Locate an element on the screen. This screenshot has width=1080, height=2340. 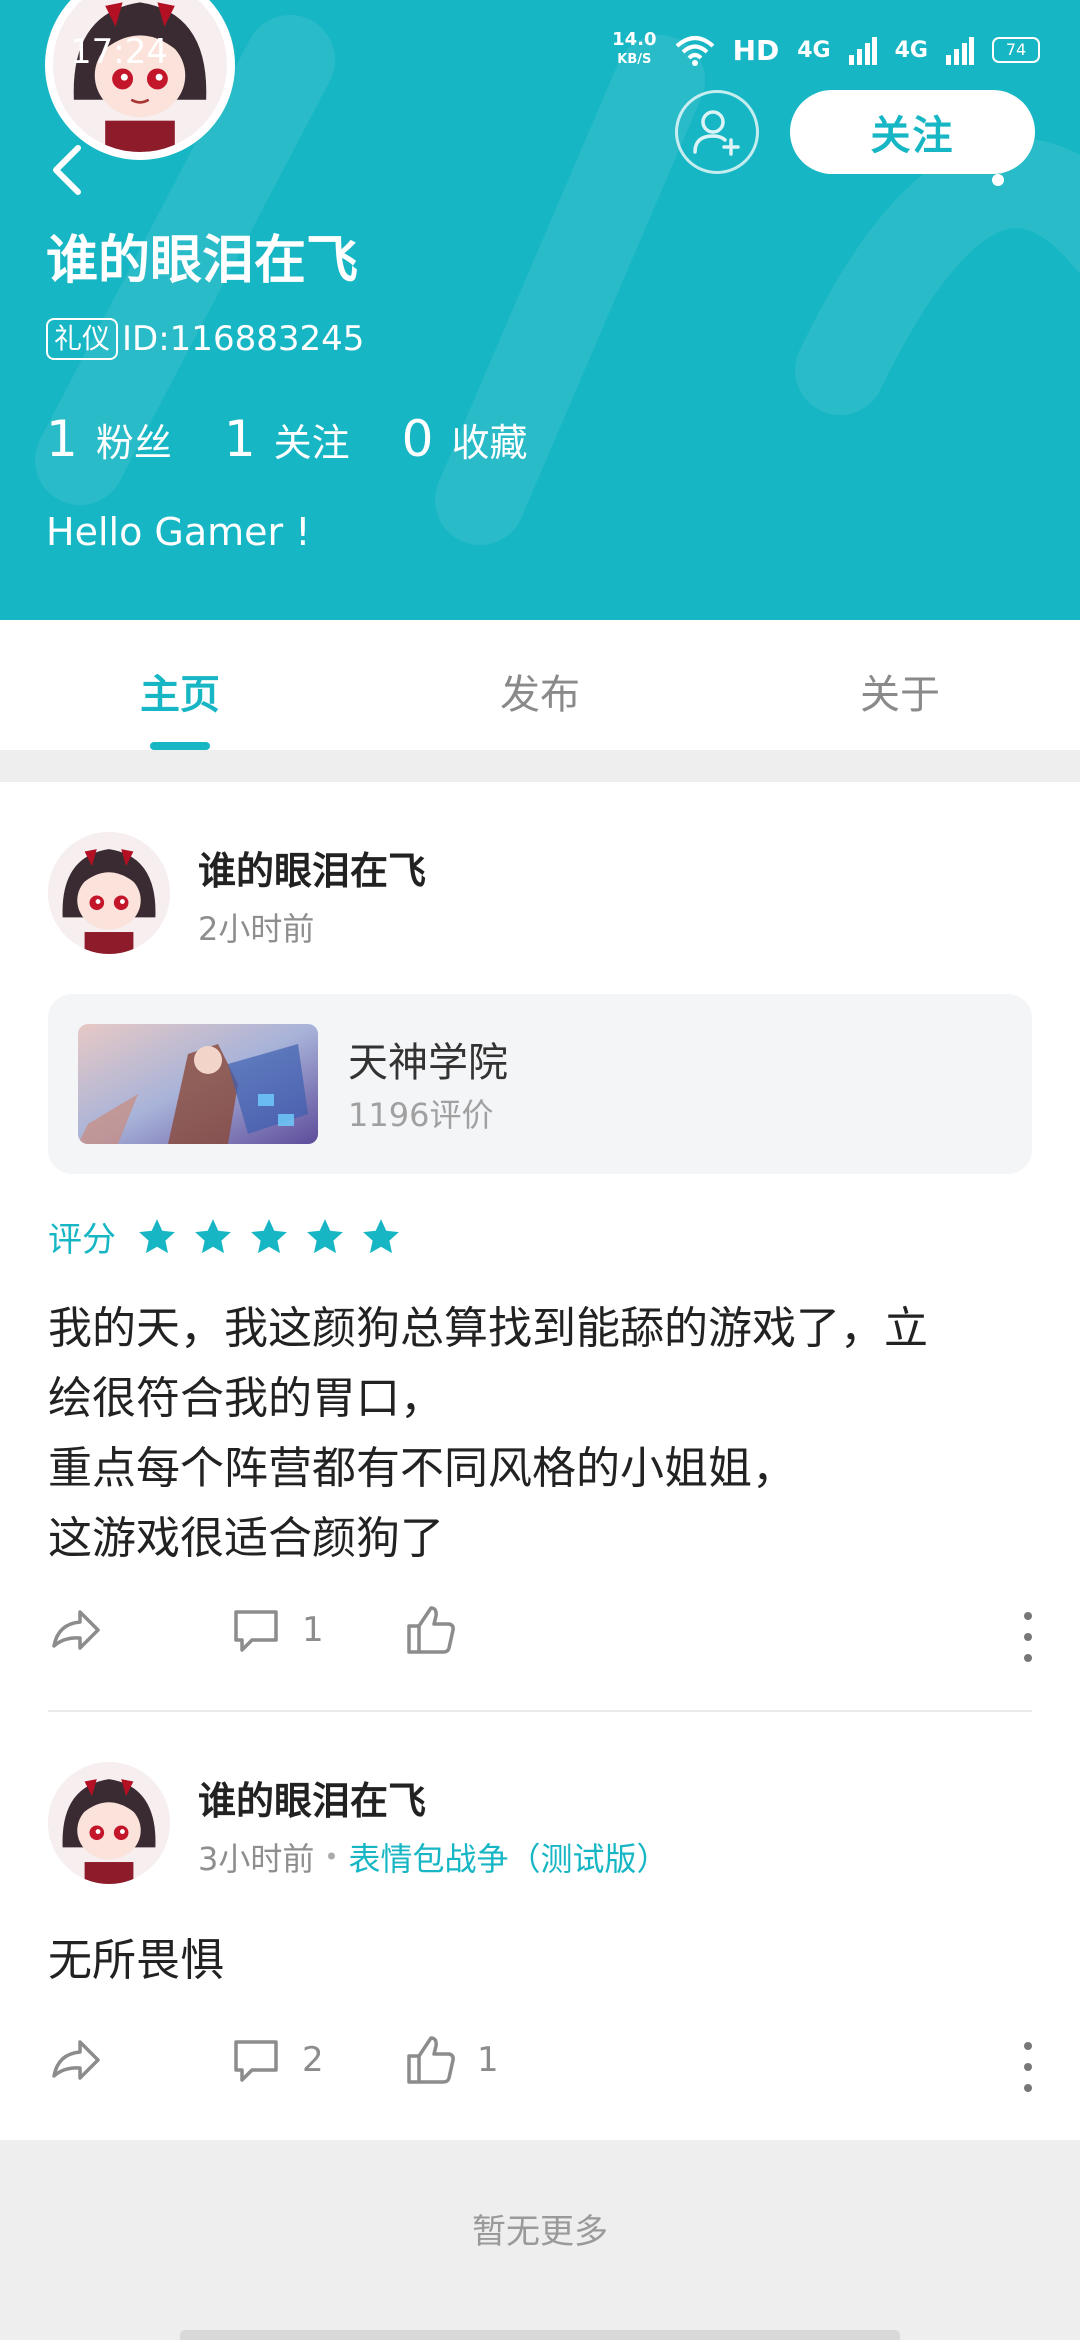
stat-favorites: 0 收藏 is located at coordinates (465, 439).